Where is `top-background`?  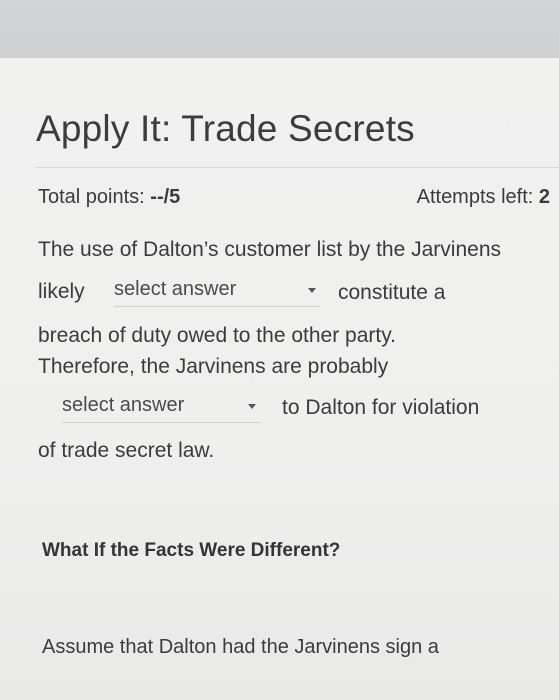 top-background is located at coordinates (279, 29).